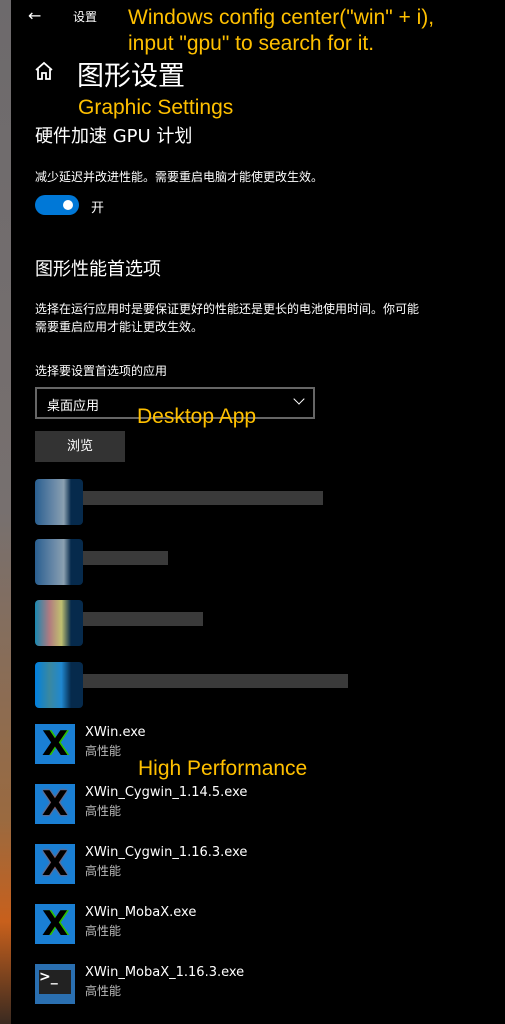 This screenshot has width=505, height=1024. I want to click on gpu-description: 减少延迟并改进性能。需要重启电脑才能使更改生效。, so click(179, 177).